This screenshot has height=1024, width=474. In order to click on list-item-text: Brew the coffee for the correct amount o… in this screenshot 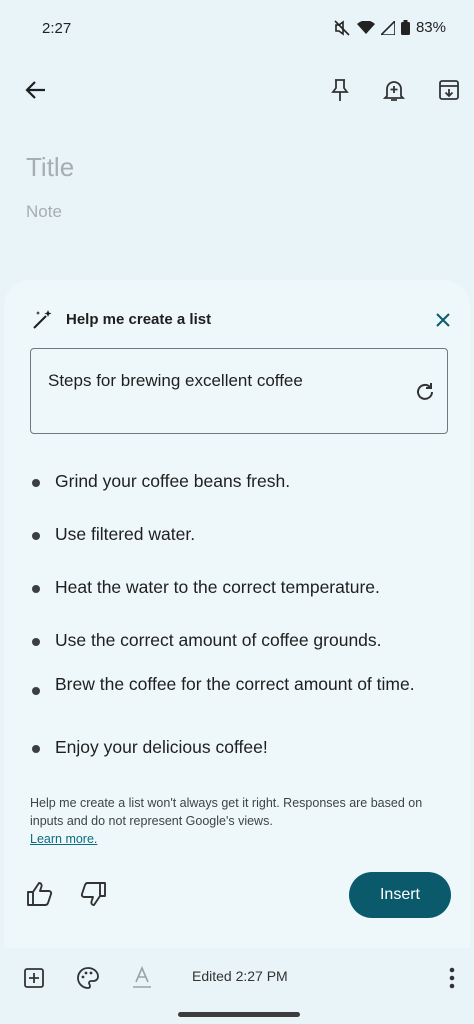, I will do `click(235, 684)`.